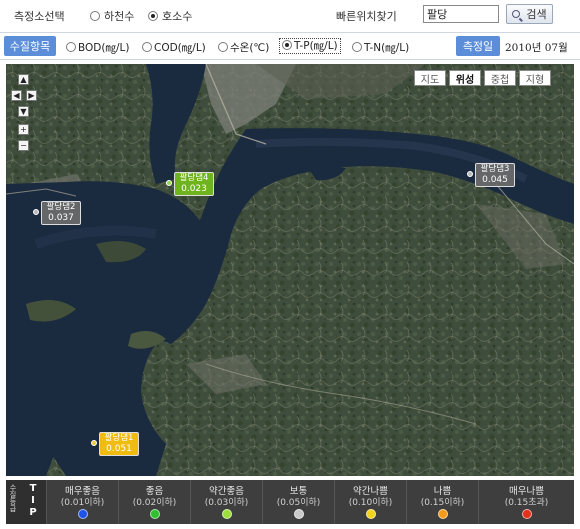 Image resolution: width=580 pixels, height=529 pixels. What do you see at coordinates (290, 15) in the screenshot?
I see `station-select-bar: 측정소선택 하천수 호소수 빠른위치찾기 검색` at bounding box center [290, 15].